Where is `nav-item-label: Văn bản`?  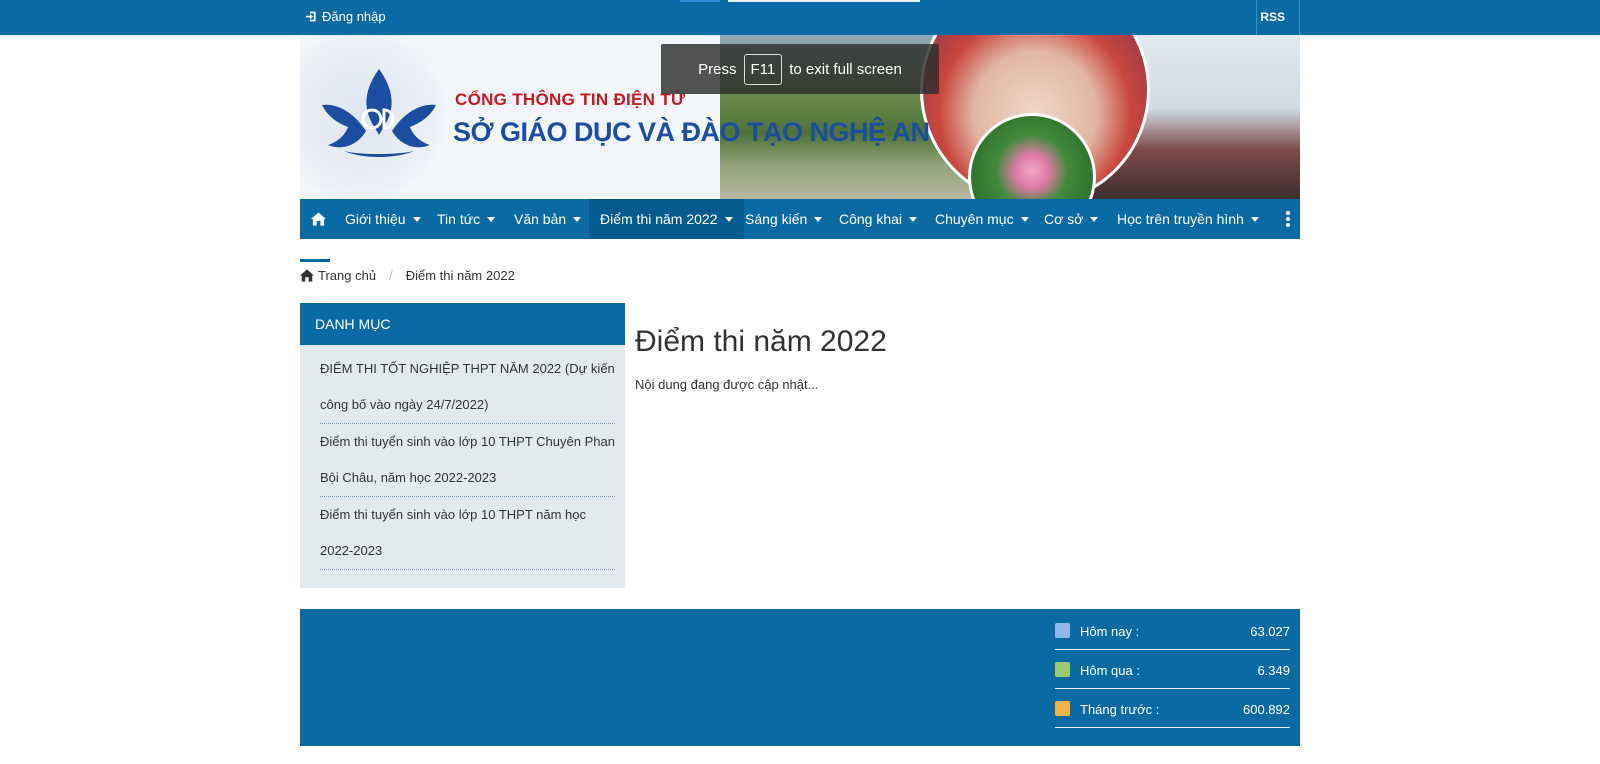
nav-item-label: Văn bản is located at coordinates (540, 219).